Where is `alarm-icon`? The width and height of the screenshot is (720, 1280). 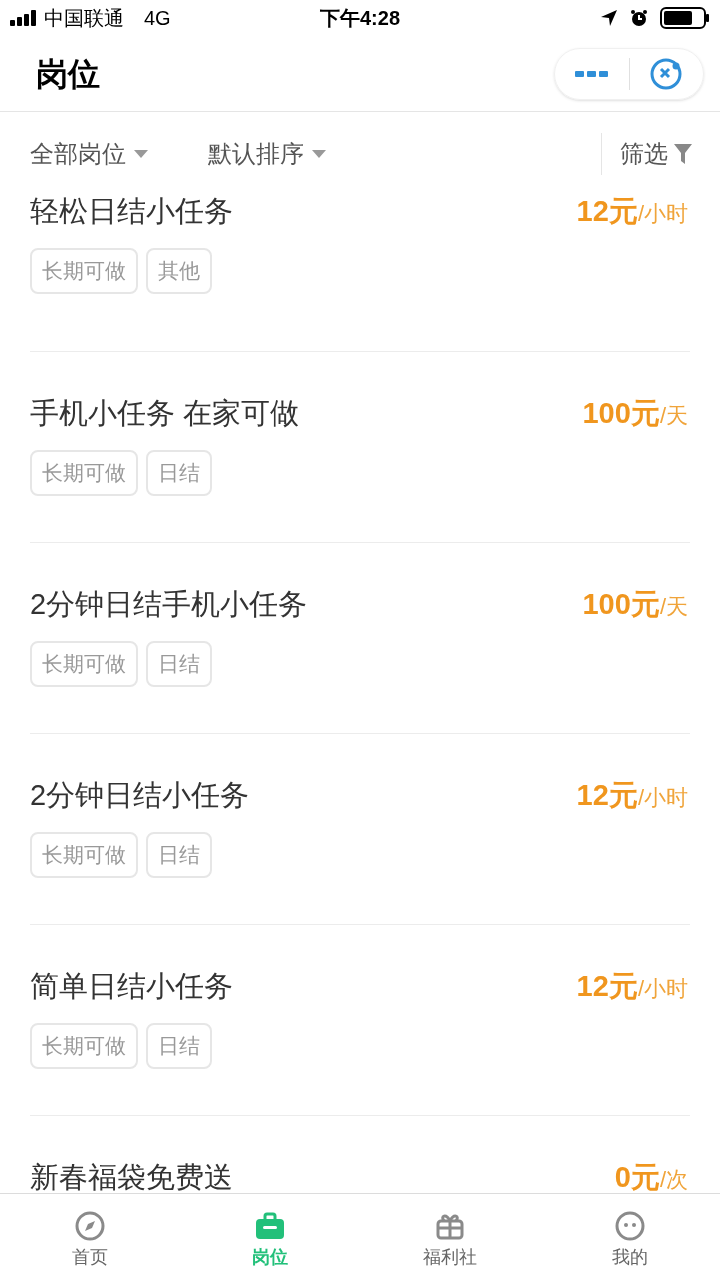
alarm-icon is located at coordinates (639, 18).